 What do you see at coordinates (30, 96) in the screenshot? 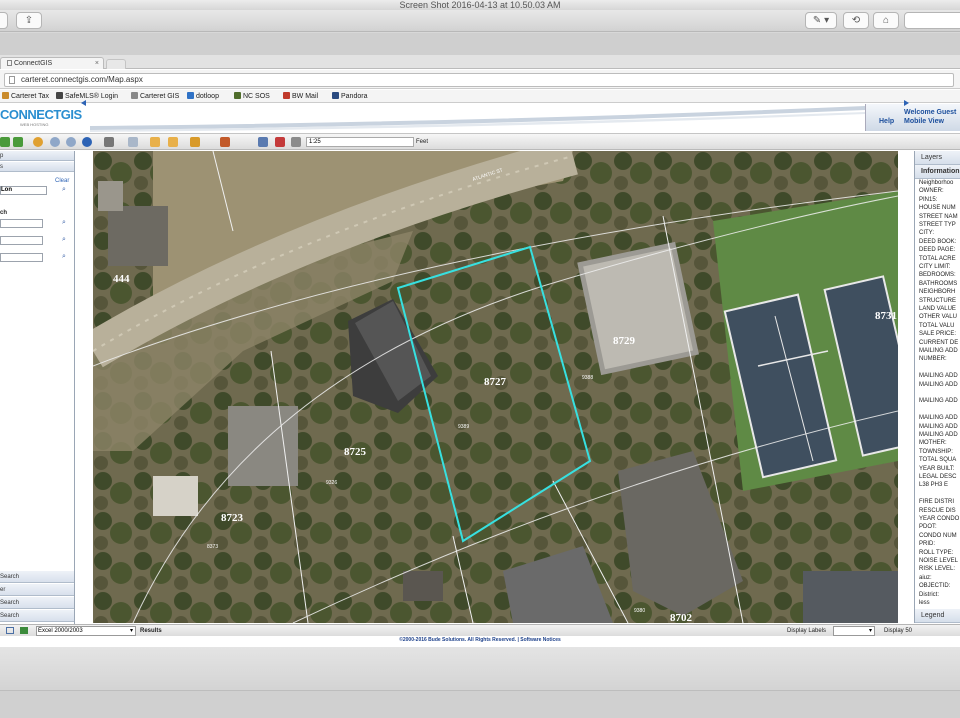
I see `bookmark-label: Carteret Tax` at bounding box center [30, 96].